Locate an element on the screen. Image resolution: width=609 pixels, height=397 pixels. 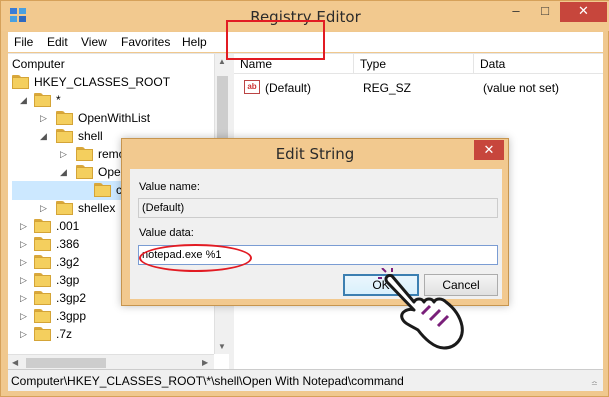
scroll-thumb is located at coordinates (66, 363).